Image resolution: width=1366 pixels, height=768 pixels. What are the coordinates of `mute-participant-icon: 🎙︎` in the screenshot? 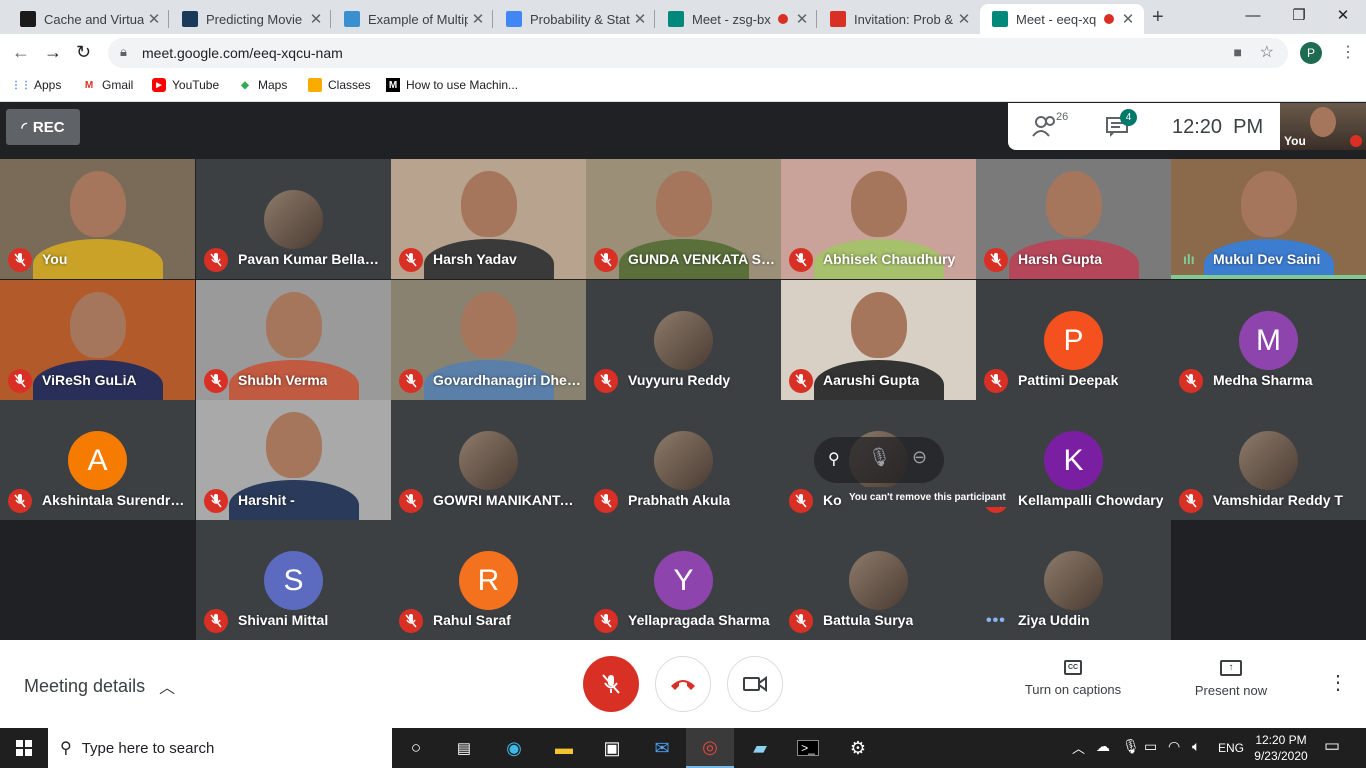 It's located at (879, 457).